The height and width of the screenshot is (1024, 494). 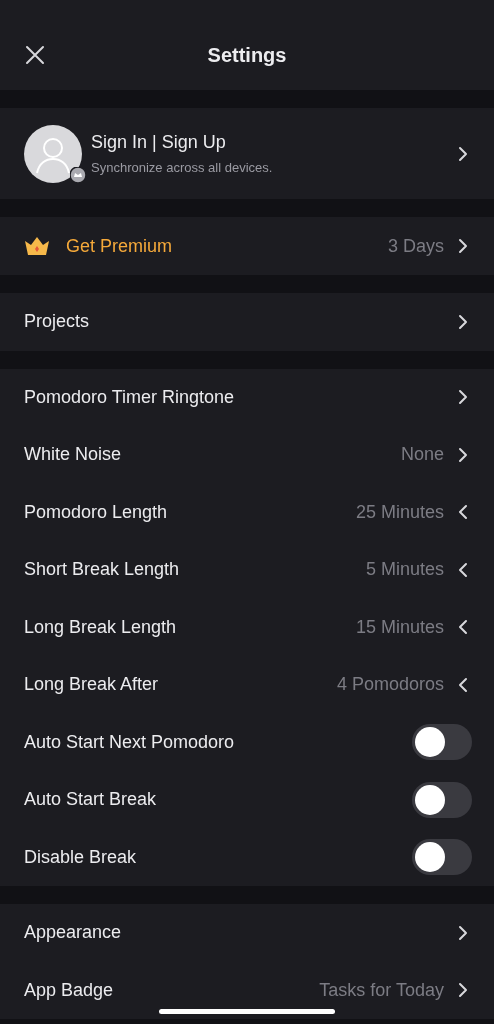 What do you see at coordinates (102, 570) in the screenshot?
I see `row-label: Short Break Length` at bounding box center [102, 570].